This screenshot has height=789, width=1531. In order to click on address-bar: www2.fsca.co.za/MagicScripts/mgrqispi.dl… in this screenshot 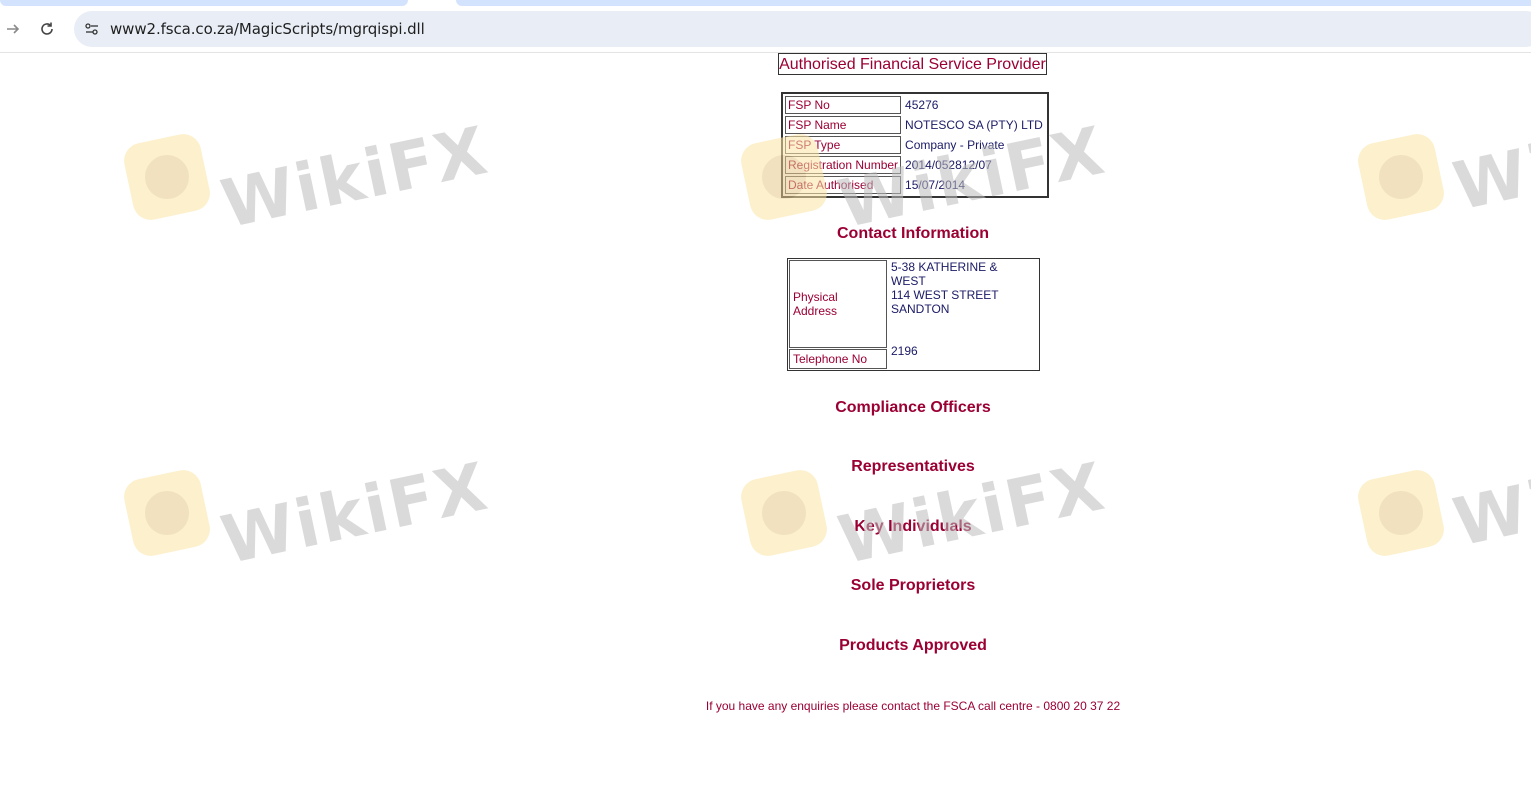, I will do `click(802, 29)`.